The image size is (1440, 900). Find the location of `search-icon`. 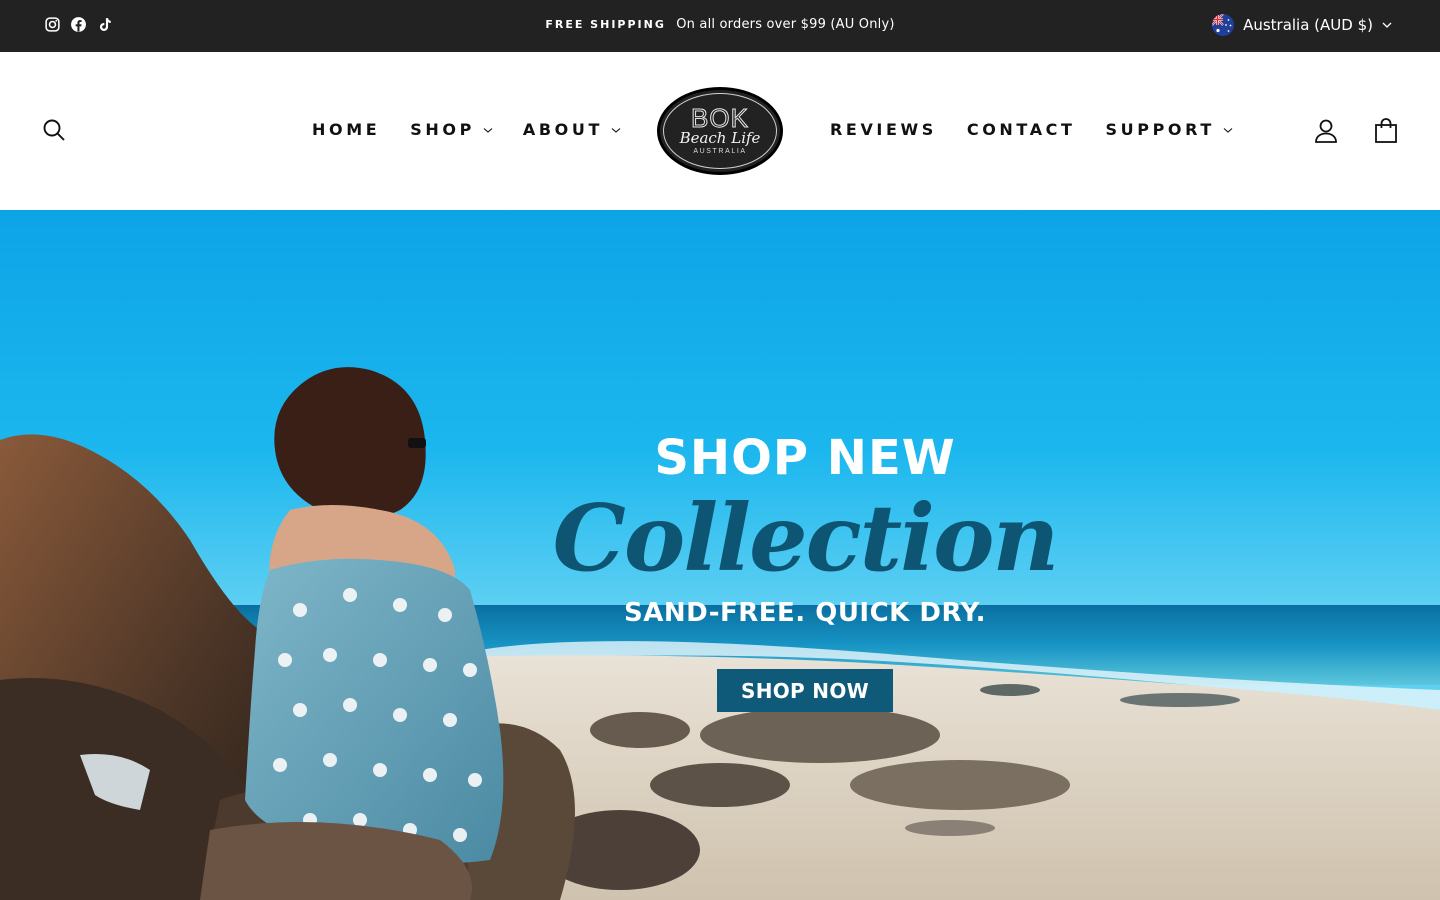

search-icon is located at coordinates (54, 130).